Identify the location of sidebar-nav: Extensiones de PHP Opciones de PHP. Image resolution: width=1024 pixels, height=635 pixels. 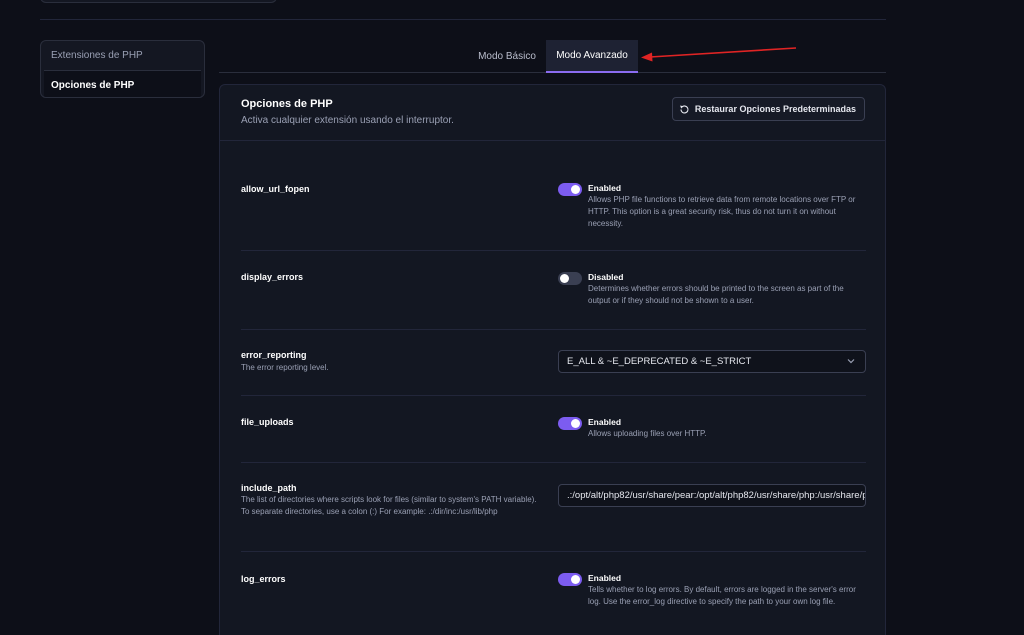
(122, 69).